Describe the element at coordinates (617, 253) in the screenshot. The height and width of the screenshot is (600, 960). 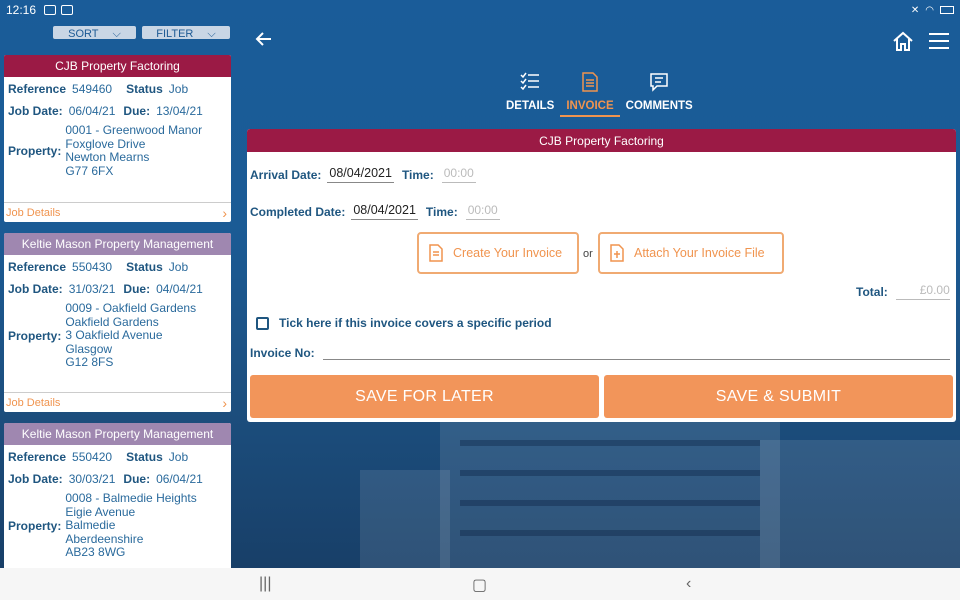
I see `attach-file-icon` at that location.